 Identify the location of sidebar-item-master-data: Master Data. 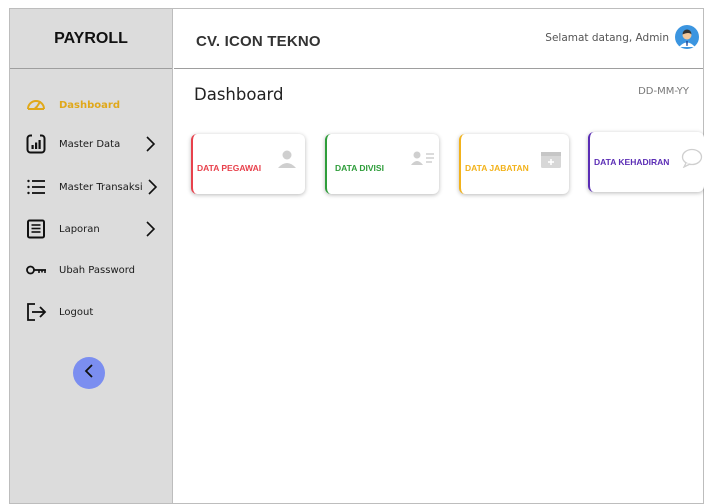
(91, 144).